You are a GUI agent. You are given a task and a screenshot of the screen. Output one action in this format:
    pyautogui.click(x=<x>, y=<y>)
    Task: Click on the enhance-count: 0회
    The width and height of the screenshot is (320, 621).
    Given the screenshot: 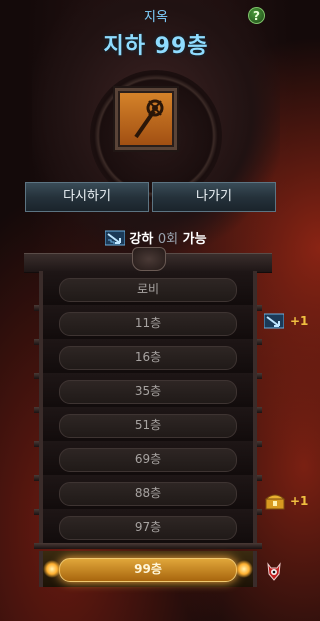 What is the action you would take?
    pyautogui.click(x=168, y=239)
    